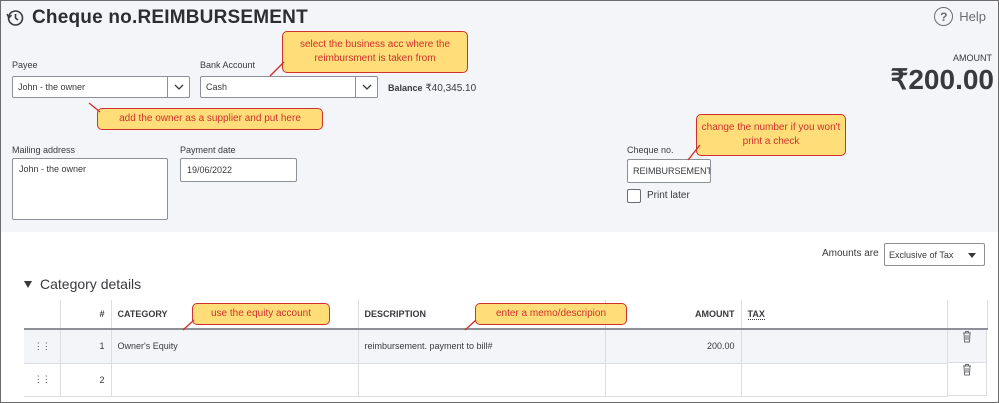 Image resolution: width=999 pixels, height=403 pixels. Describe the element at coordinates (650, 150) in the screenshot. I see `cheque-no-label: Cheque no.` at that location.